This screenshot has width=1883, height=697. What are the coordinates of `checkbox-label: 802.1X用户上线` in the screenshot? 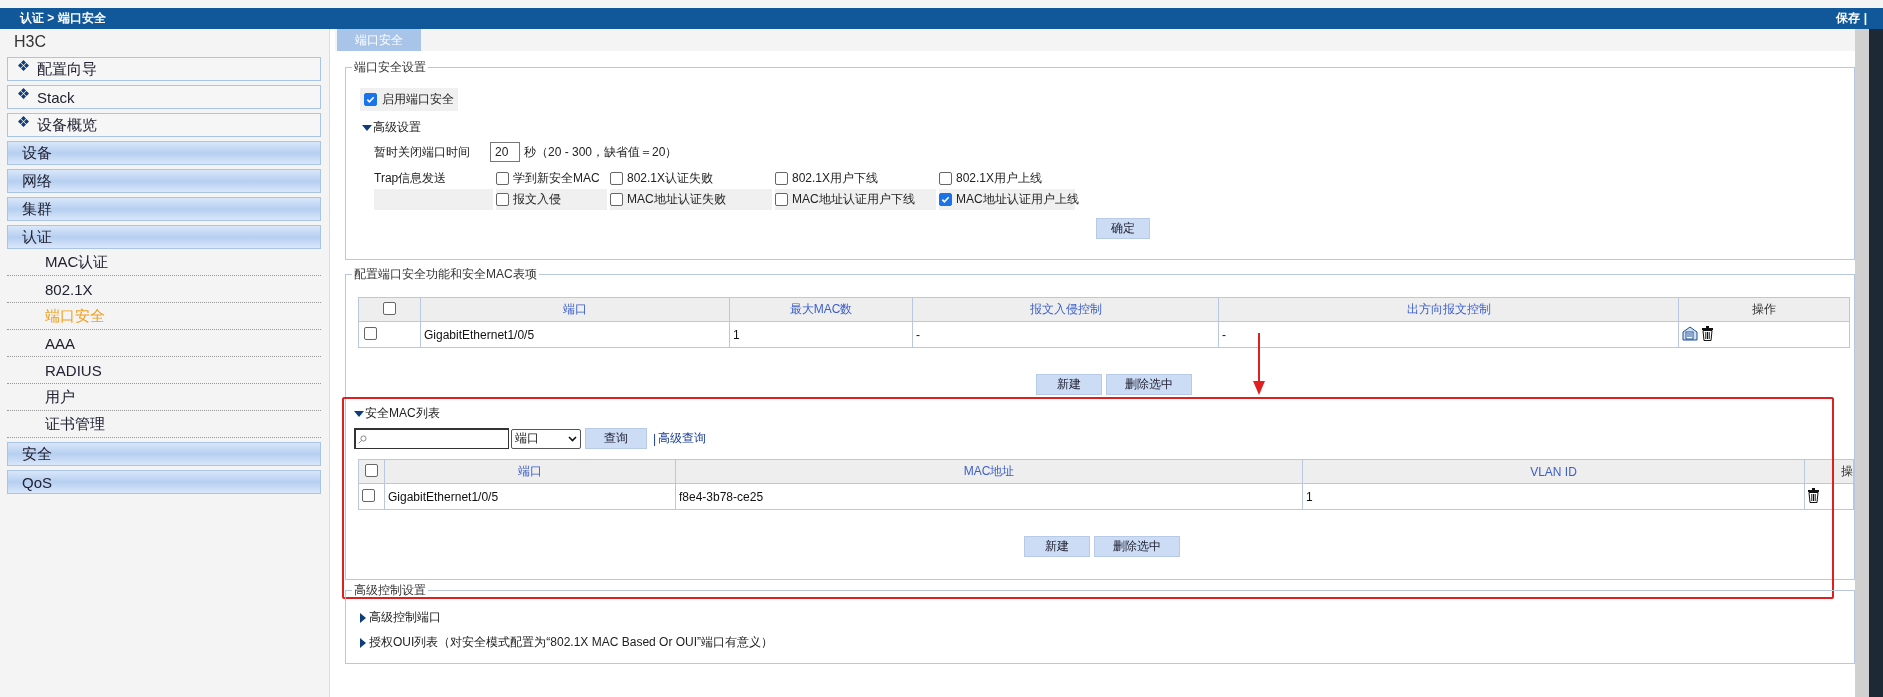 It's located at (999, 178).